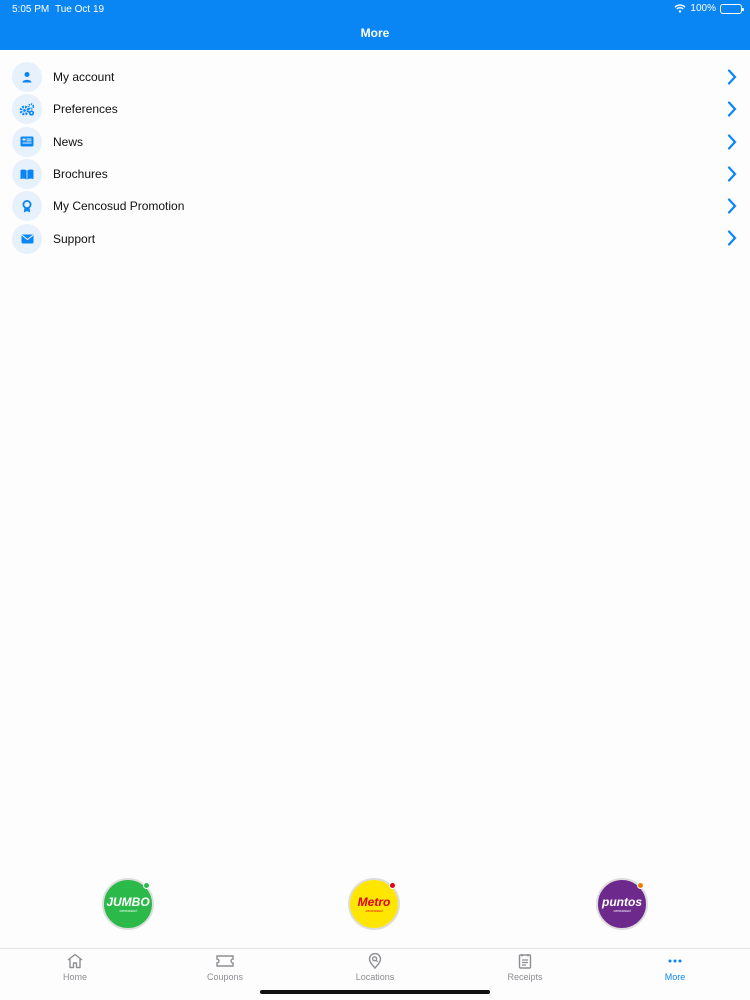 This screenshot has height=1000, width=750. I want to click on status-time: 5:05 PM, so click(31, 9).